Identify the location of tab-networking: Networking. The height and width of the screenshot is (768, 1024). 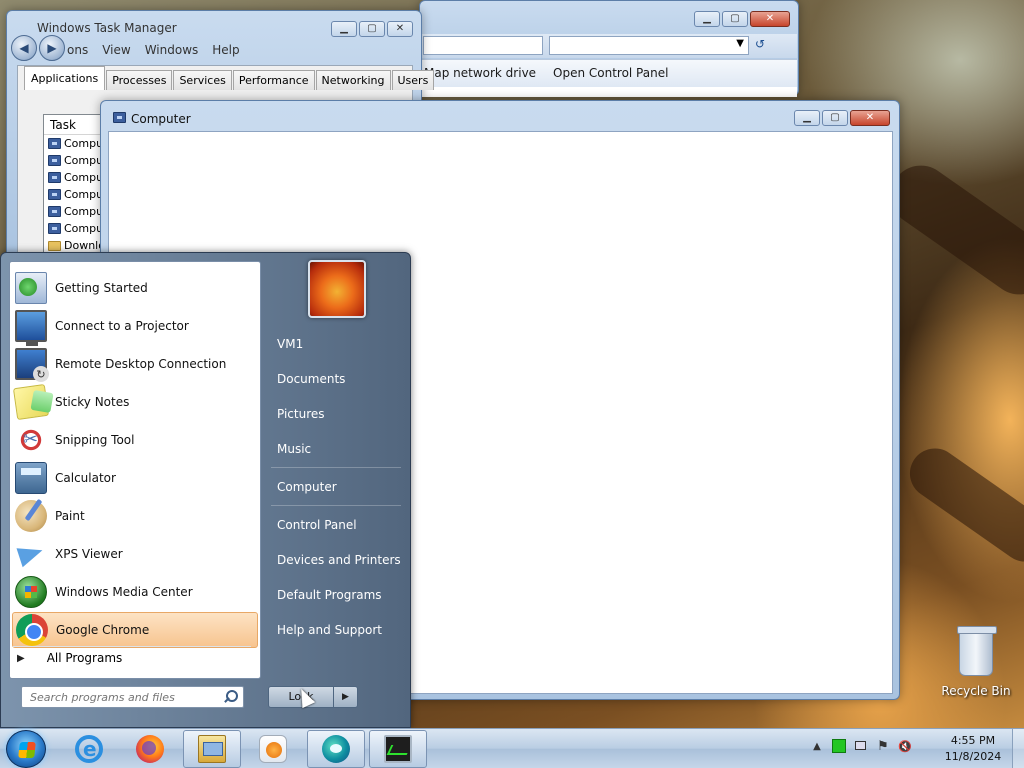
(353, 80).